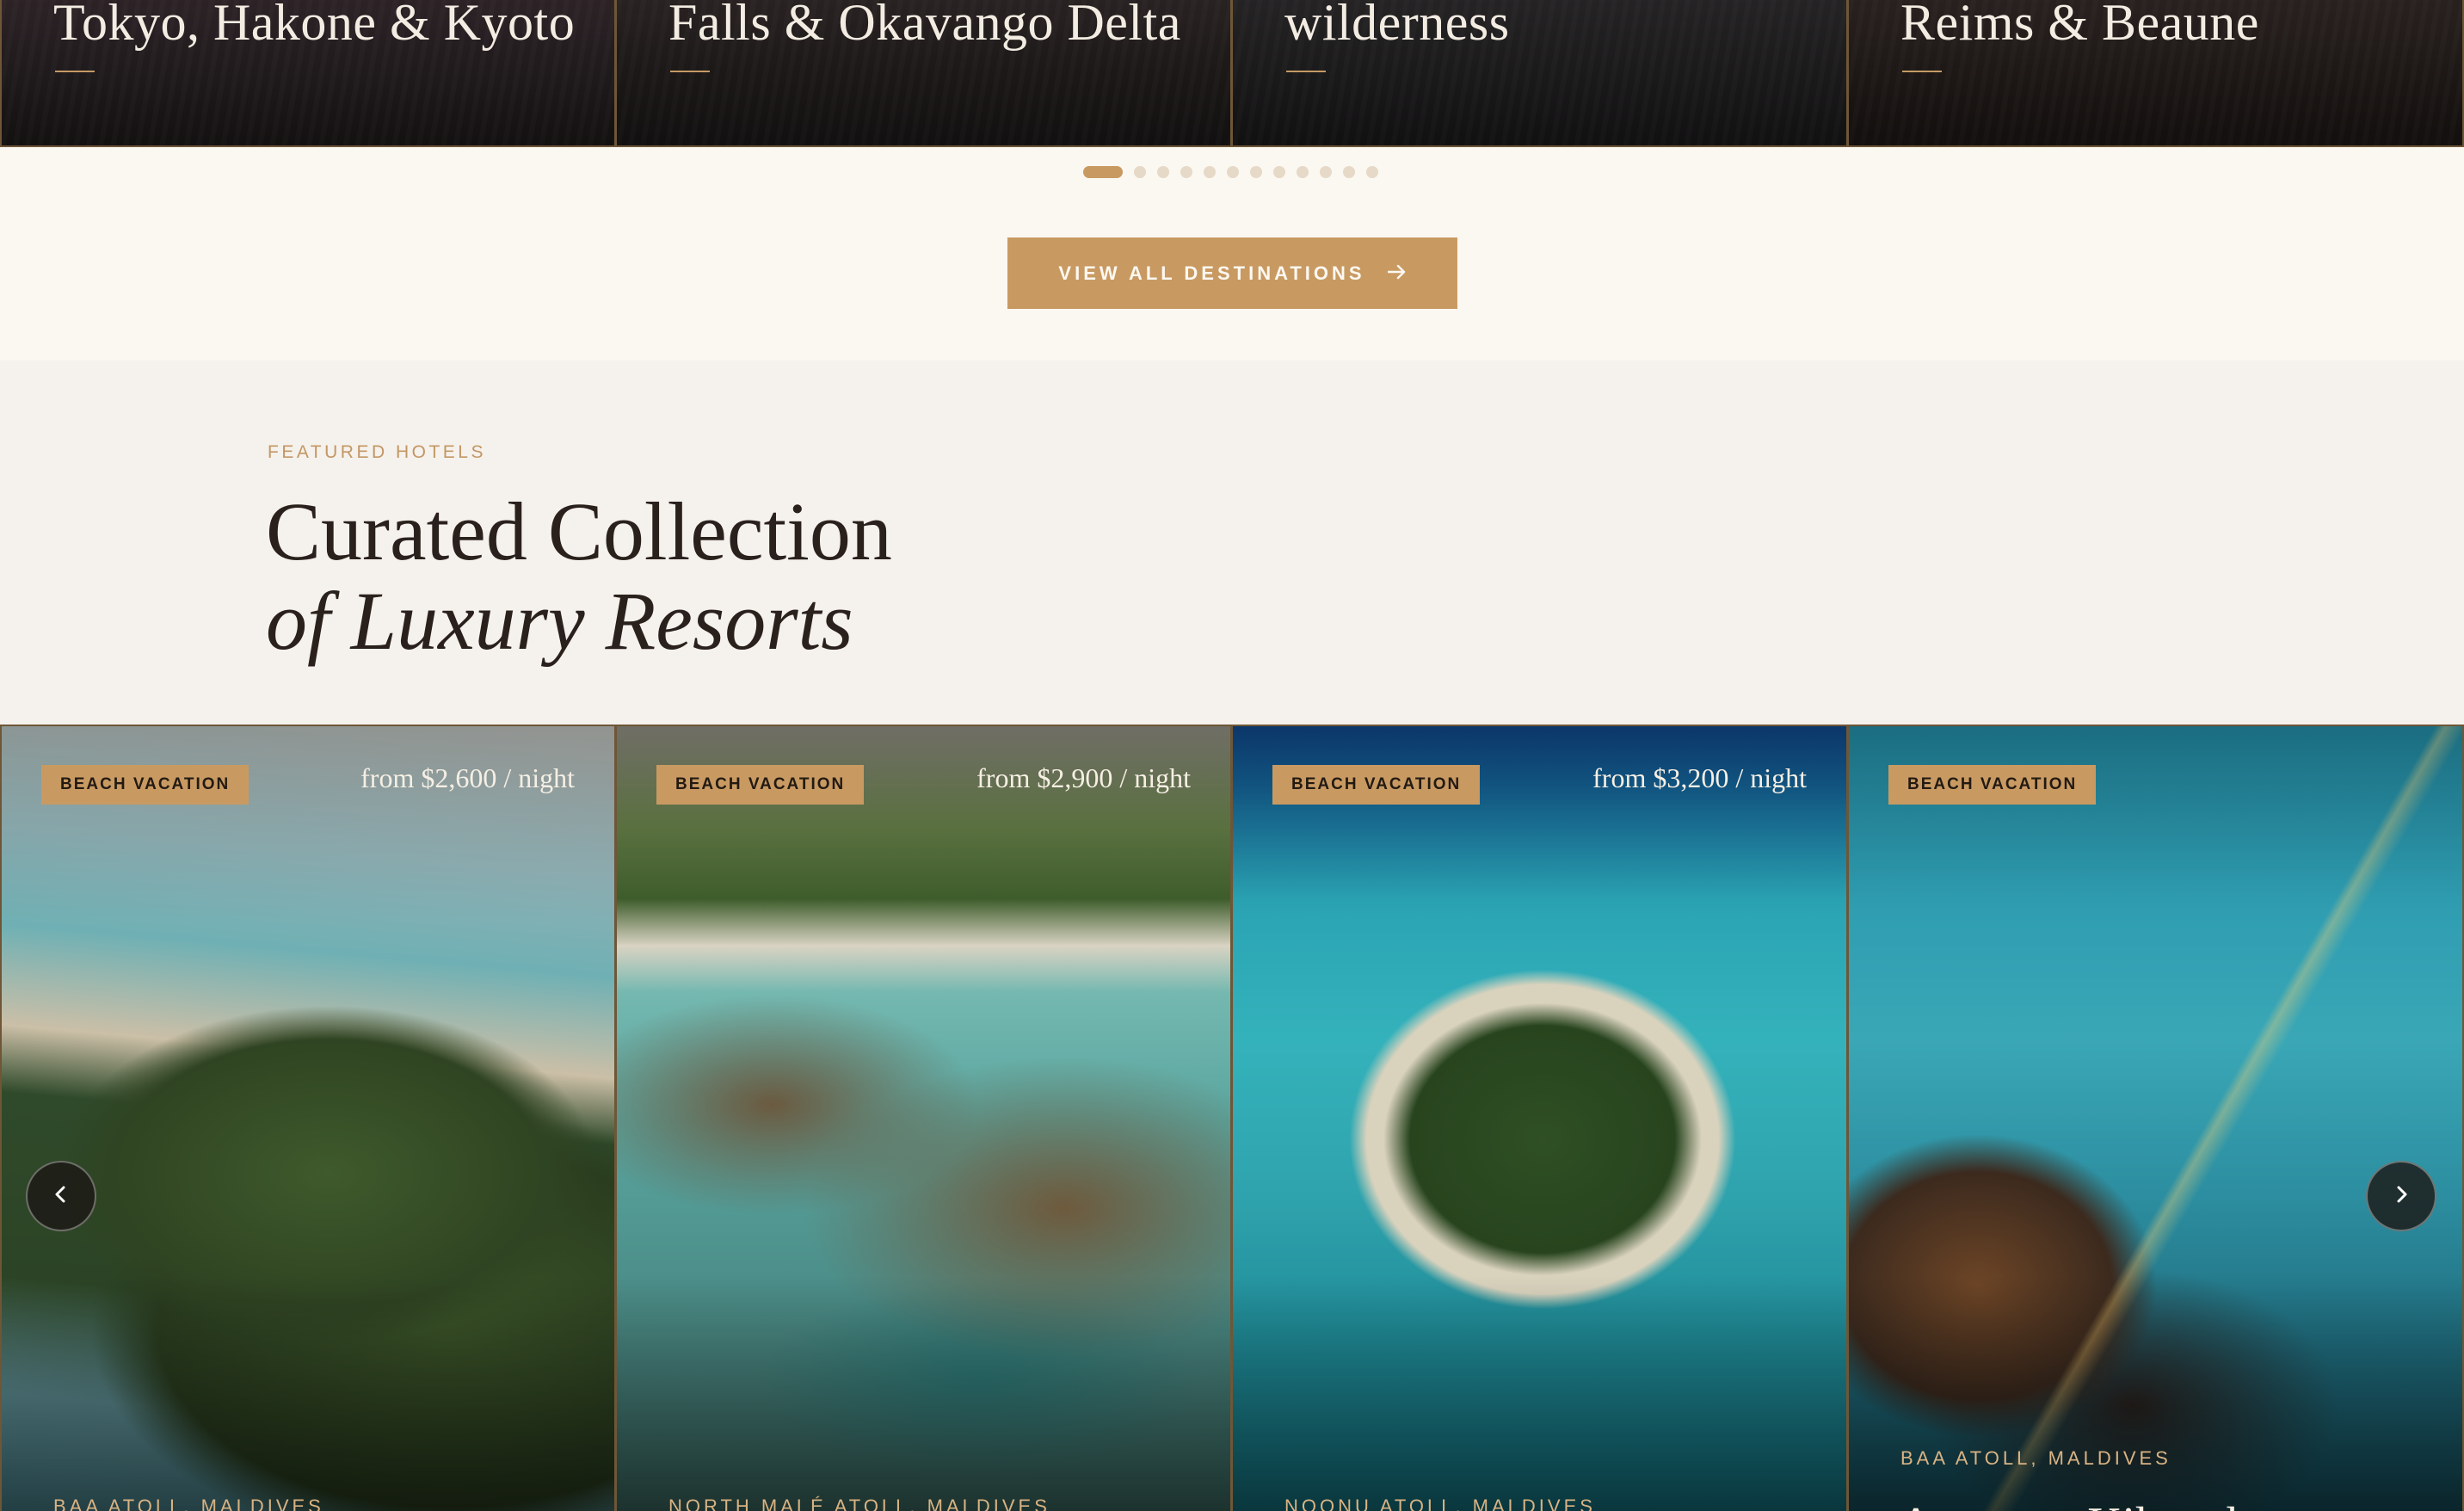 This screenshot has height=1511, width=2464. What do you see at coordinates (1211, 273) in the screenshot?
I see `view-all-label: VIEW ALL DESTINATIONS` at bounding box center [1211, 273].